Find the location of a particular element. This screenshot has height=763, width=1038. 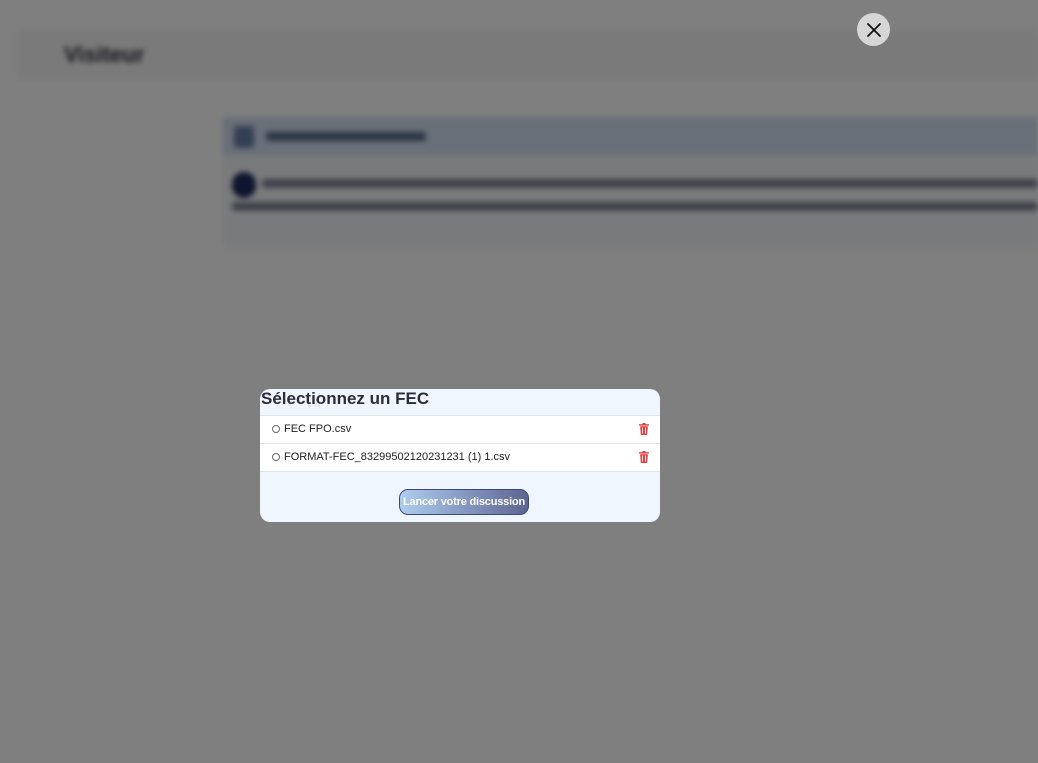

close-icon is located at coordinates (873, 29).